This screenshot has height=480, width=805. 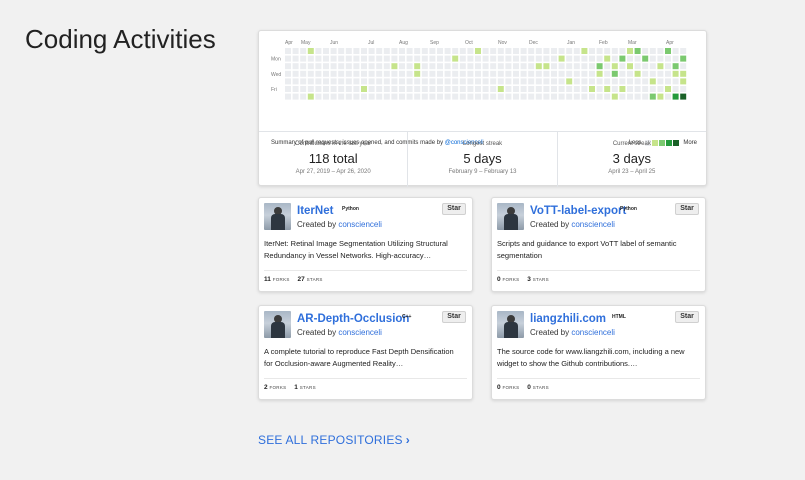 What do you see at coordinates (407, 440) in the screenshot?
I see `chevron-right-icon: ›` at bounding box center [407, 440].